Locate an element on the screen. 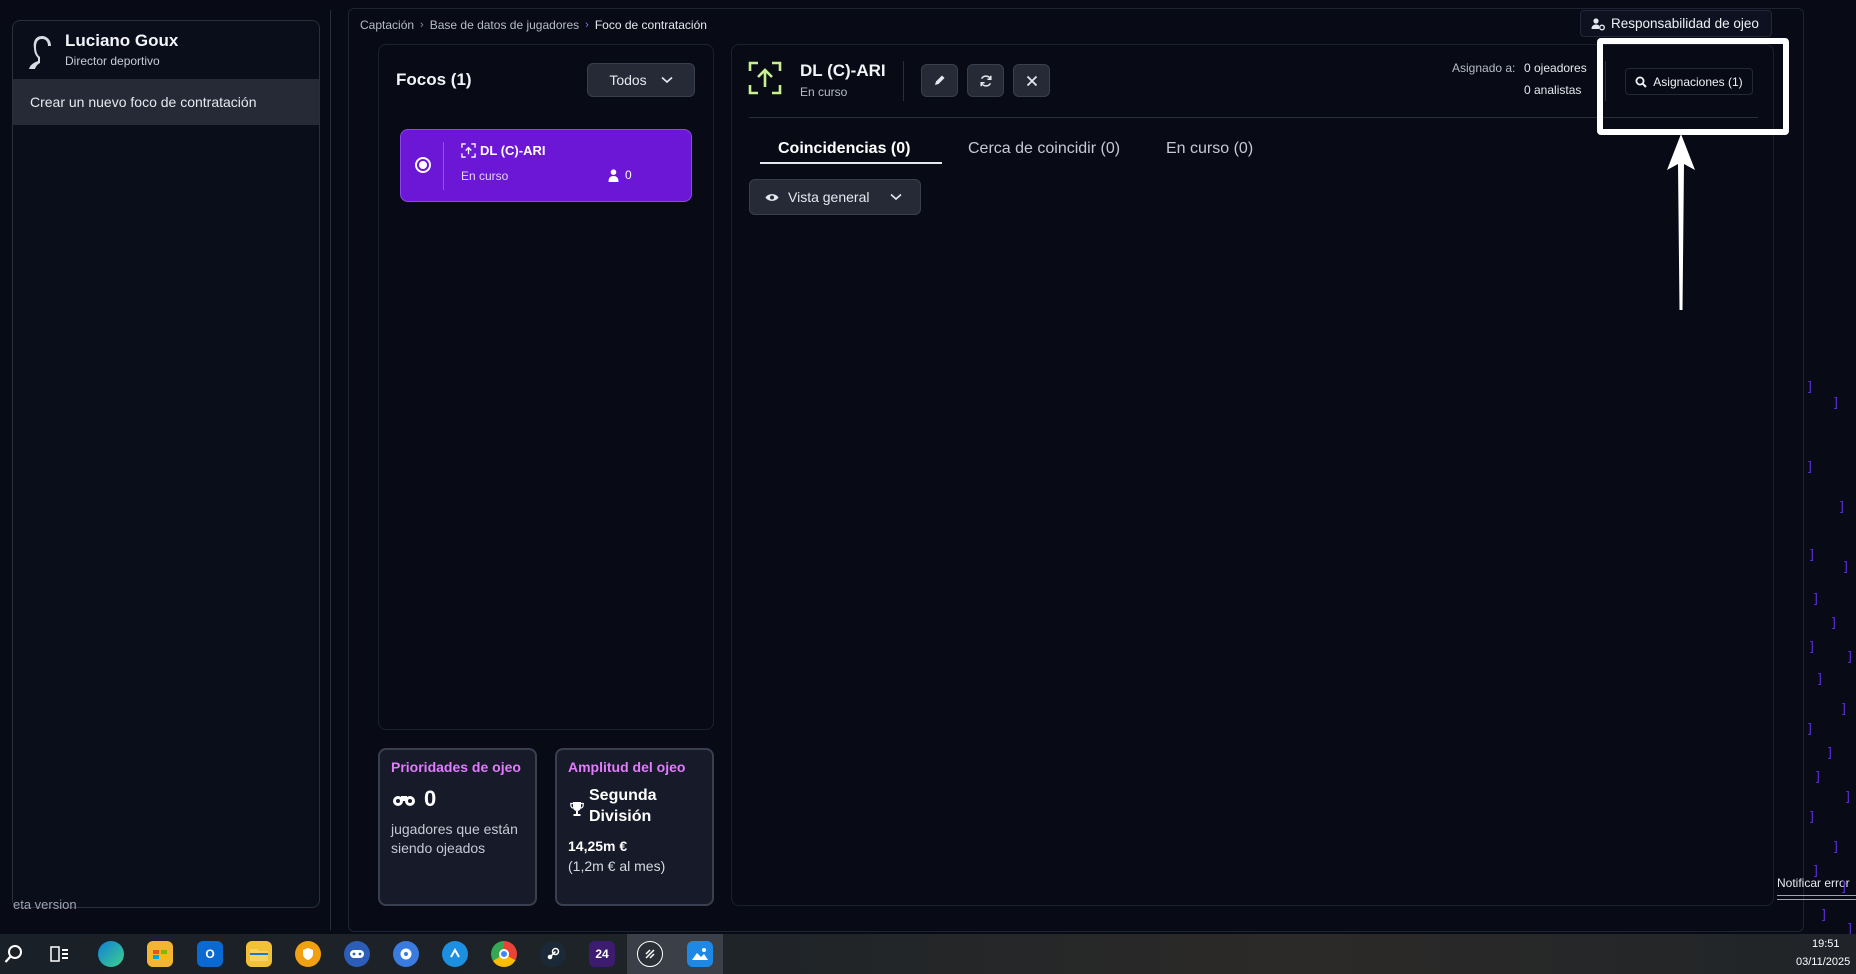 The width and height of the screenshot is (1856, 974). edge-icon is located at coordinates (111, 954).